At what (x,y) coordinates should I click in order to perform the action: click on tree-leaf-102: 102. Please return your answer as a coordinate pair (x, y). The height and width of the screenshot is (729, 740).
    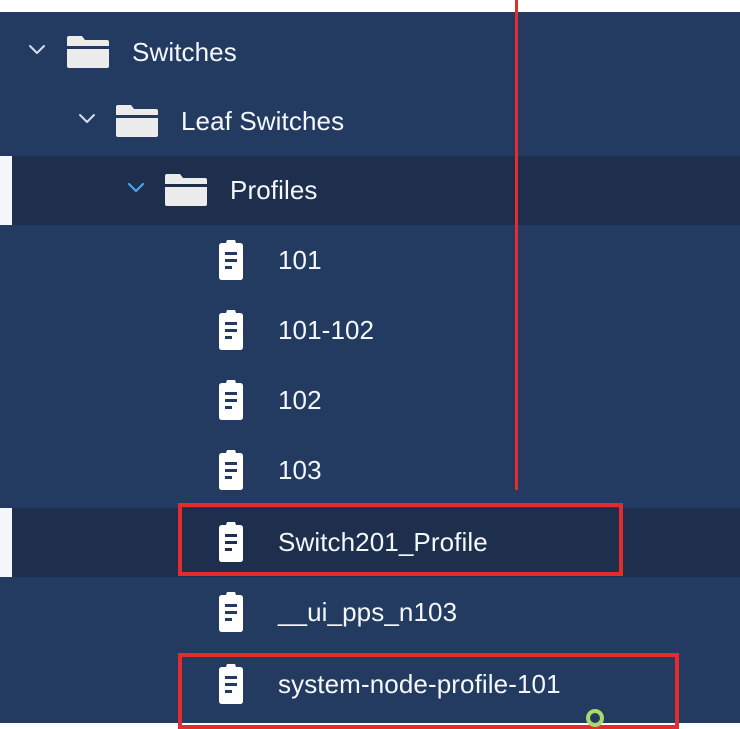
    Looking at the image, I should click on (370, 400).